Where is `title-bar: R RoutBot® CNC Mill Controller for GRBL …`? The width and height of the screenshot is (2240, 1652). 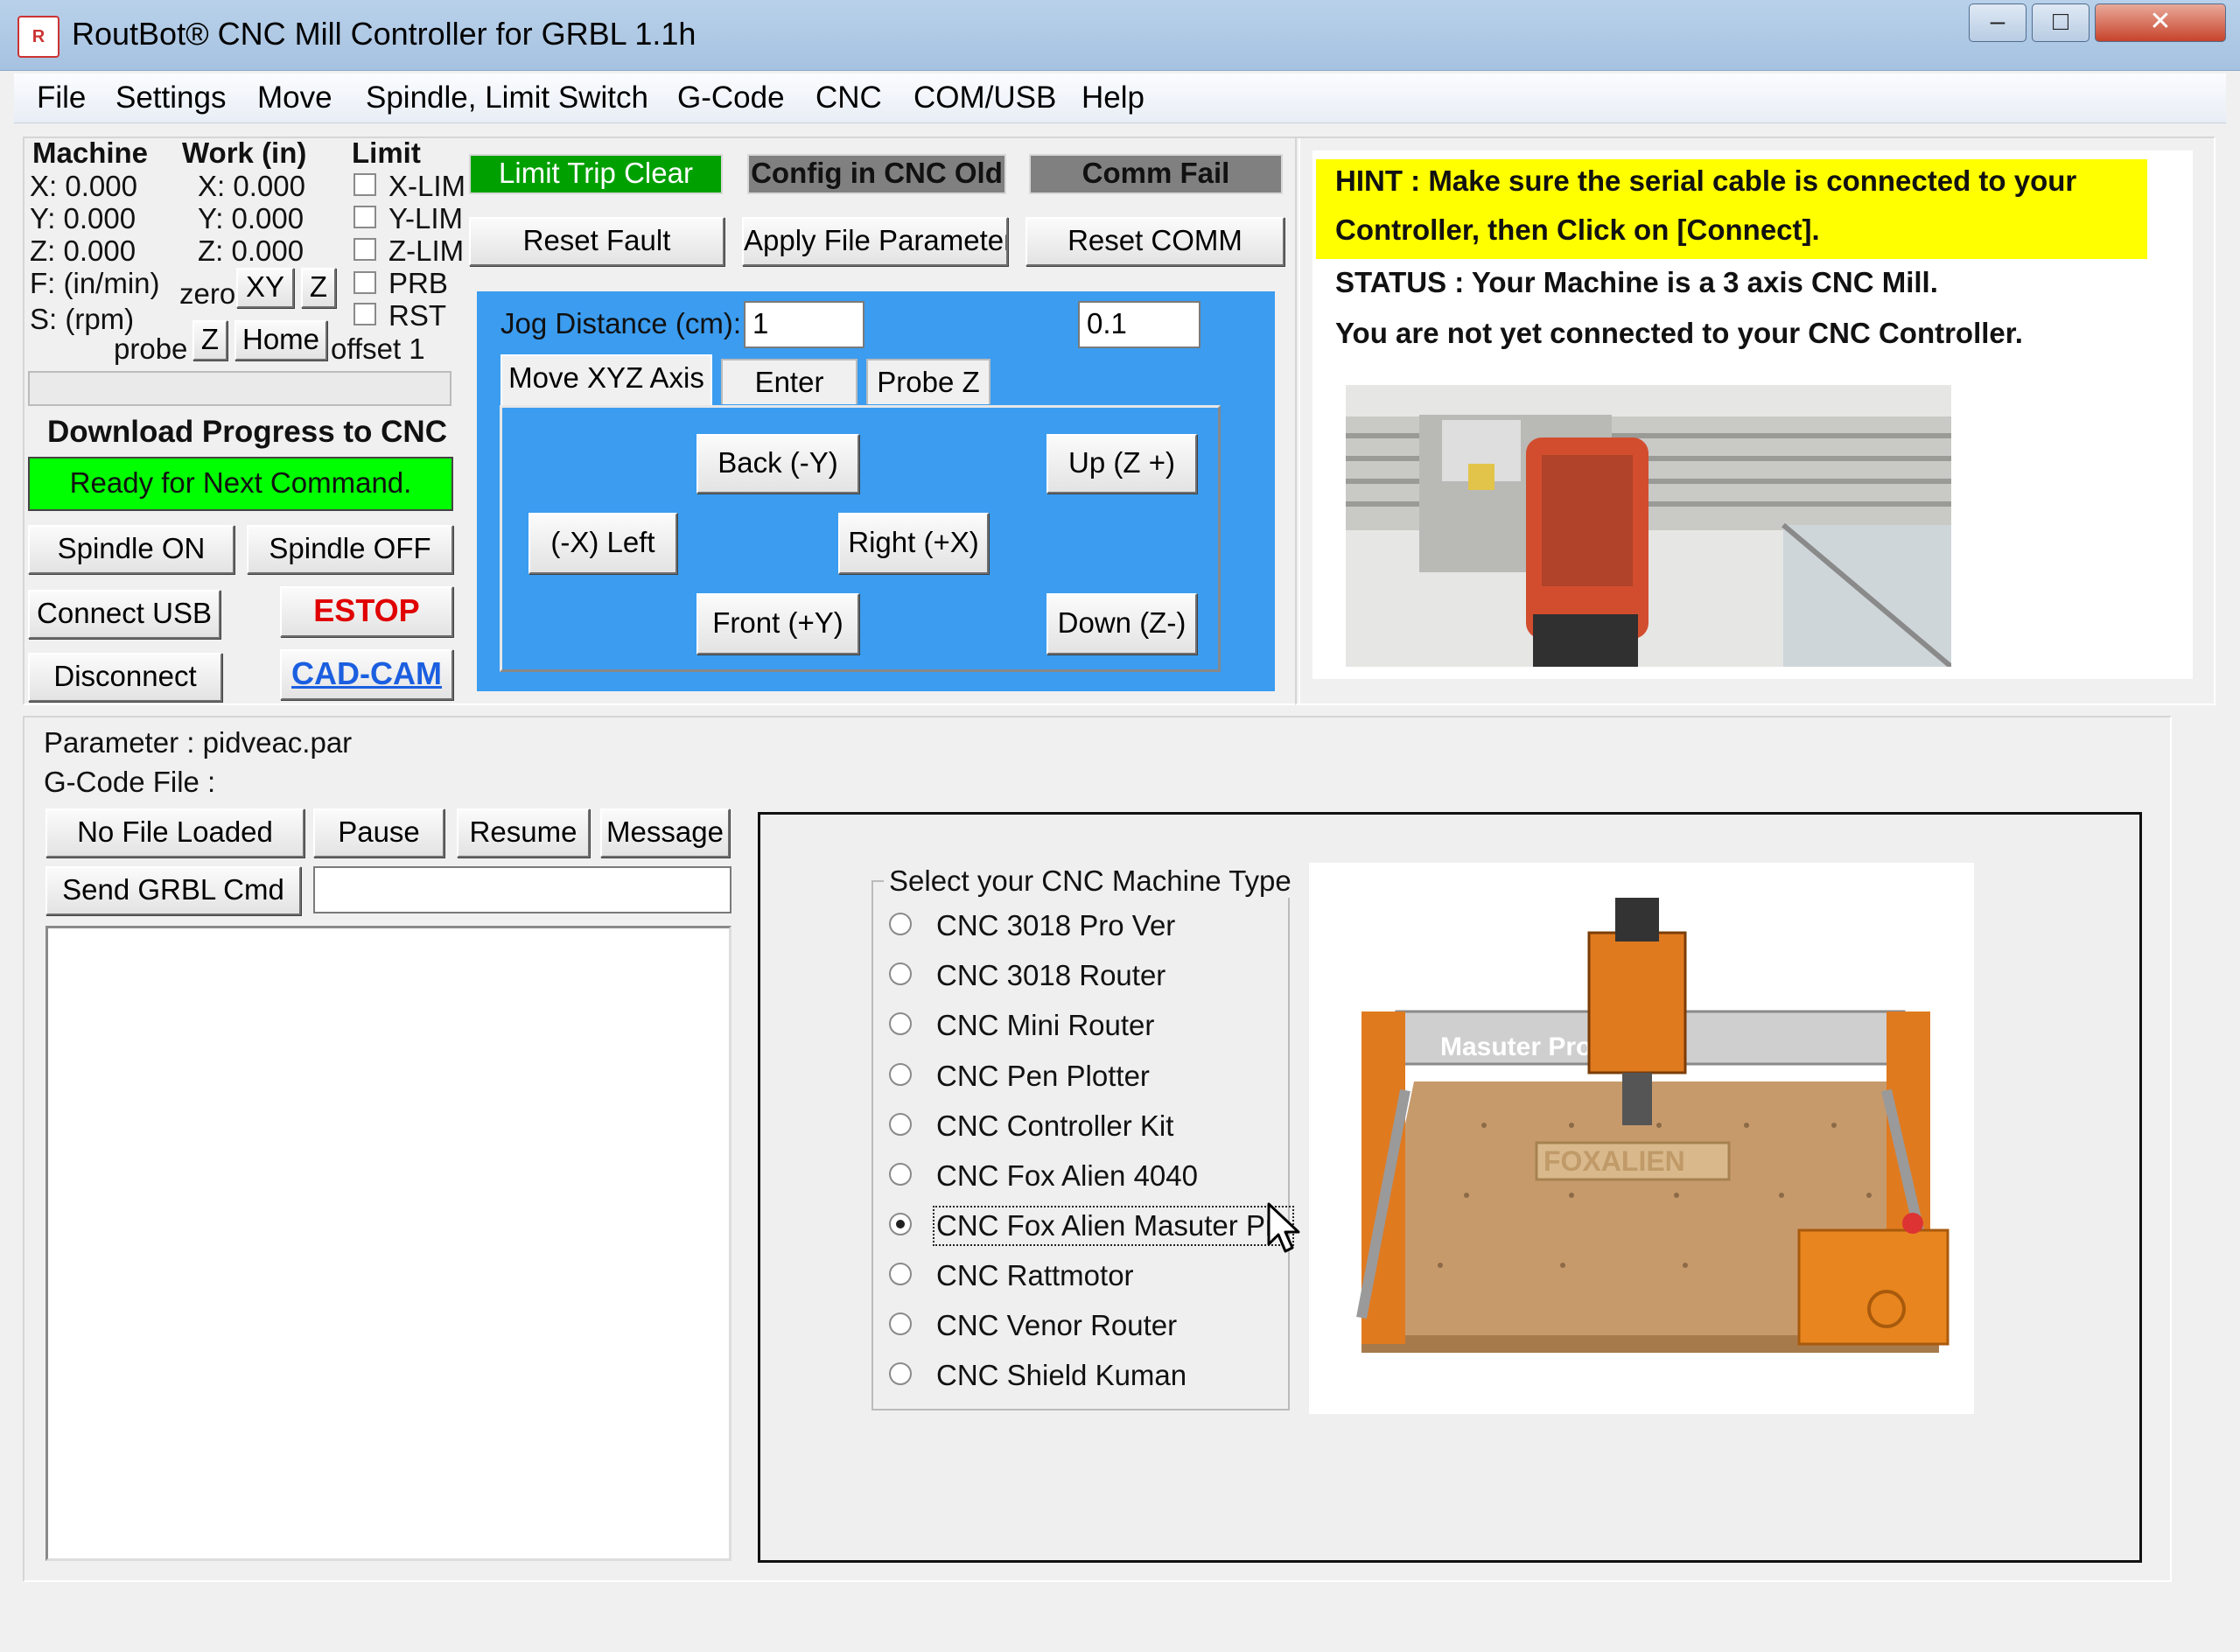
title-bar: R RoutBot® CNC Mill Controller for GRBL … is located at coordinates (1120, 35).